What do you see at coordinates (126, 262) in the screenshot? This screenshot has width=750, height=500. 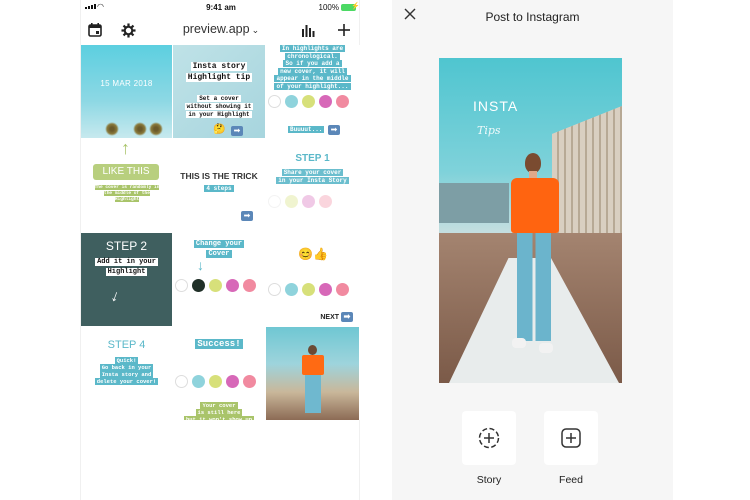 I see `body-line: Add it in your` at bounding box center [126, 262].